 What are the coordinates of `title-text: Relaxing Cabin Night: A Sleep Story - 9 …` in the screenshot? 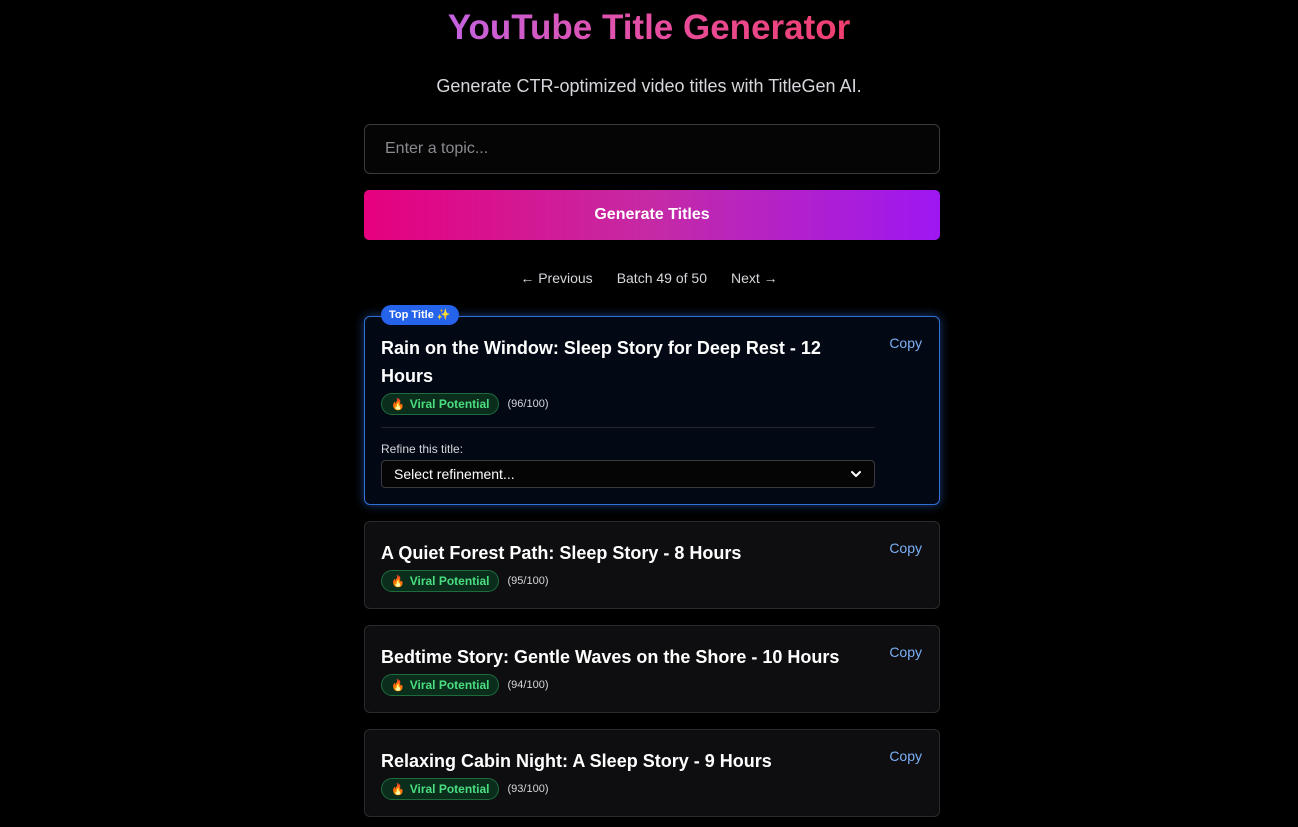 It's located at (576, 761).